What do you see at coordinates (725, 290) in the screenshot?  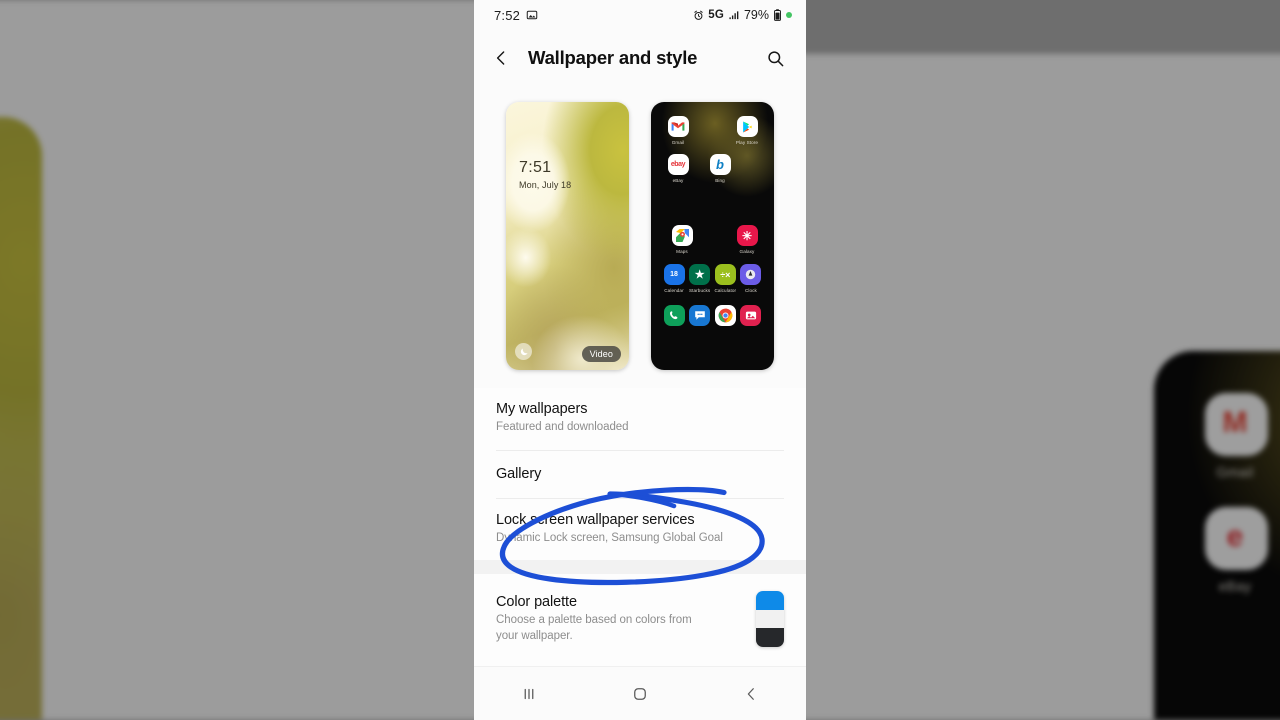 I see `app-label: Calculator` at bounding box center [725, 290].